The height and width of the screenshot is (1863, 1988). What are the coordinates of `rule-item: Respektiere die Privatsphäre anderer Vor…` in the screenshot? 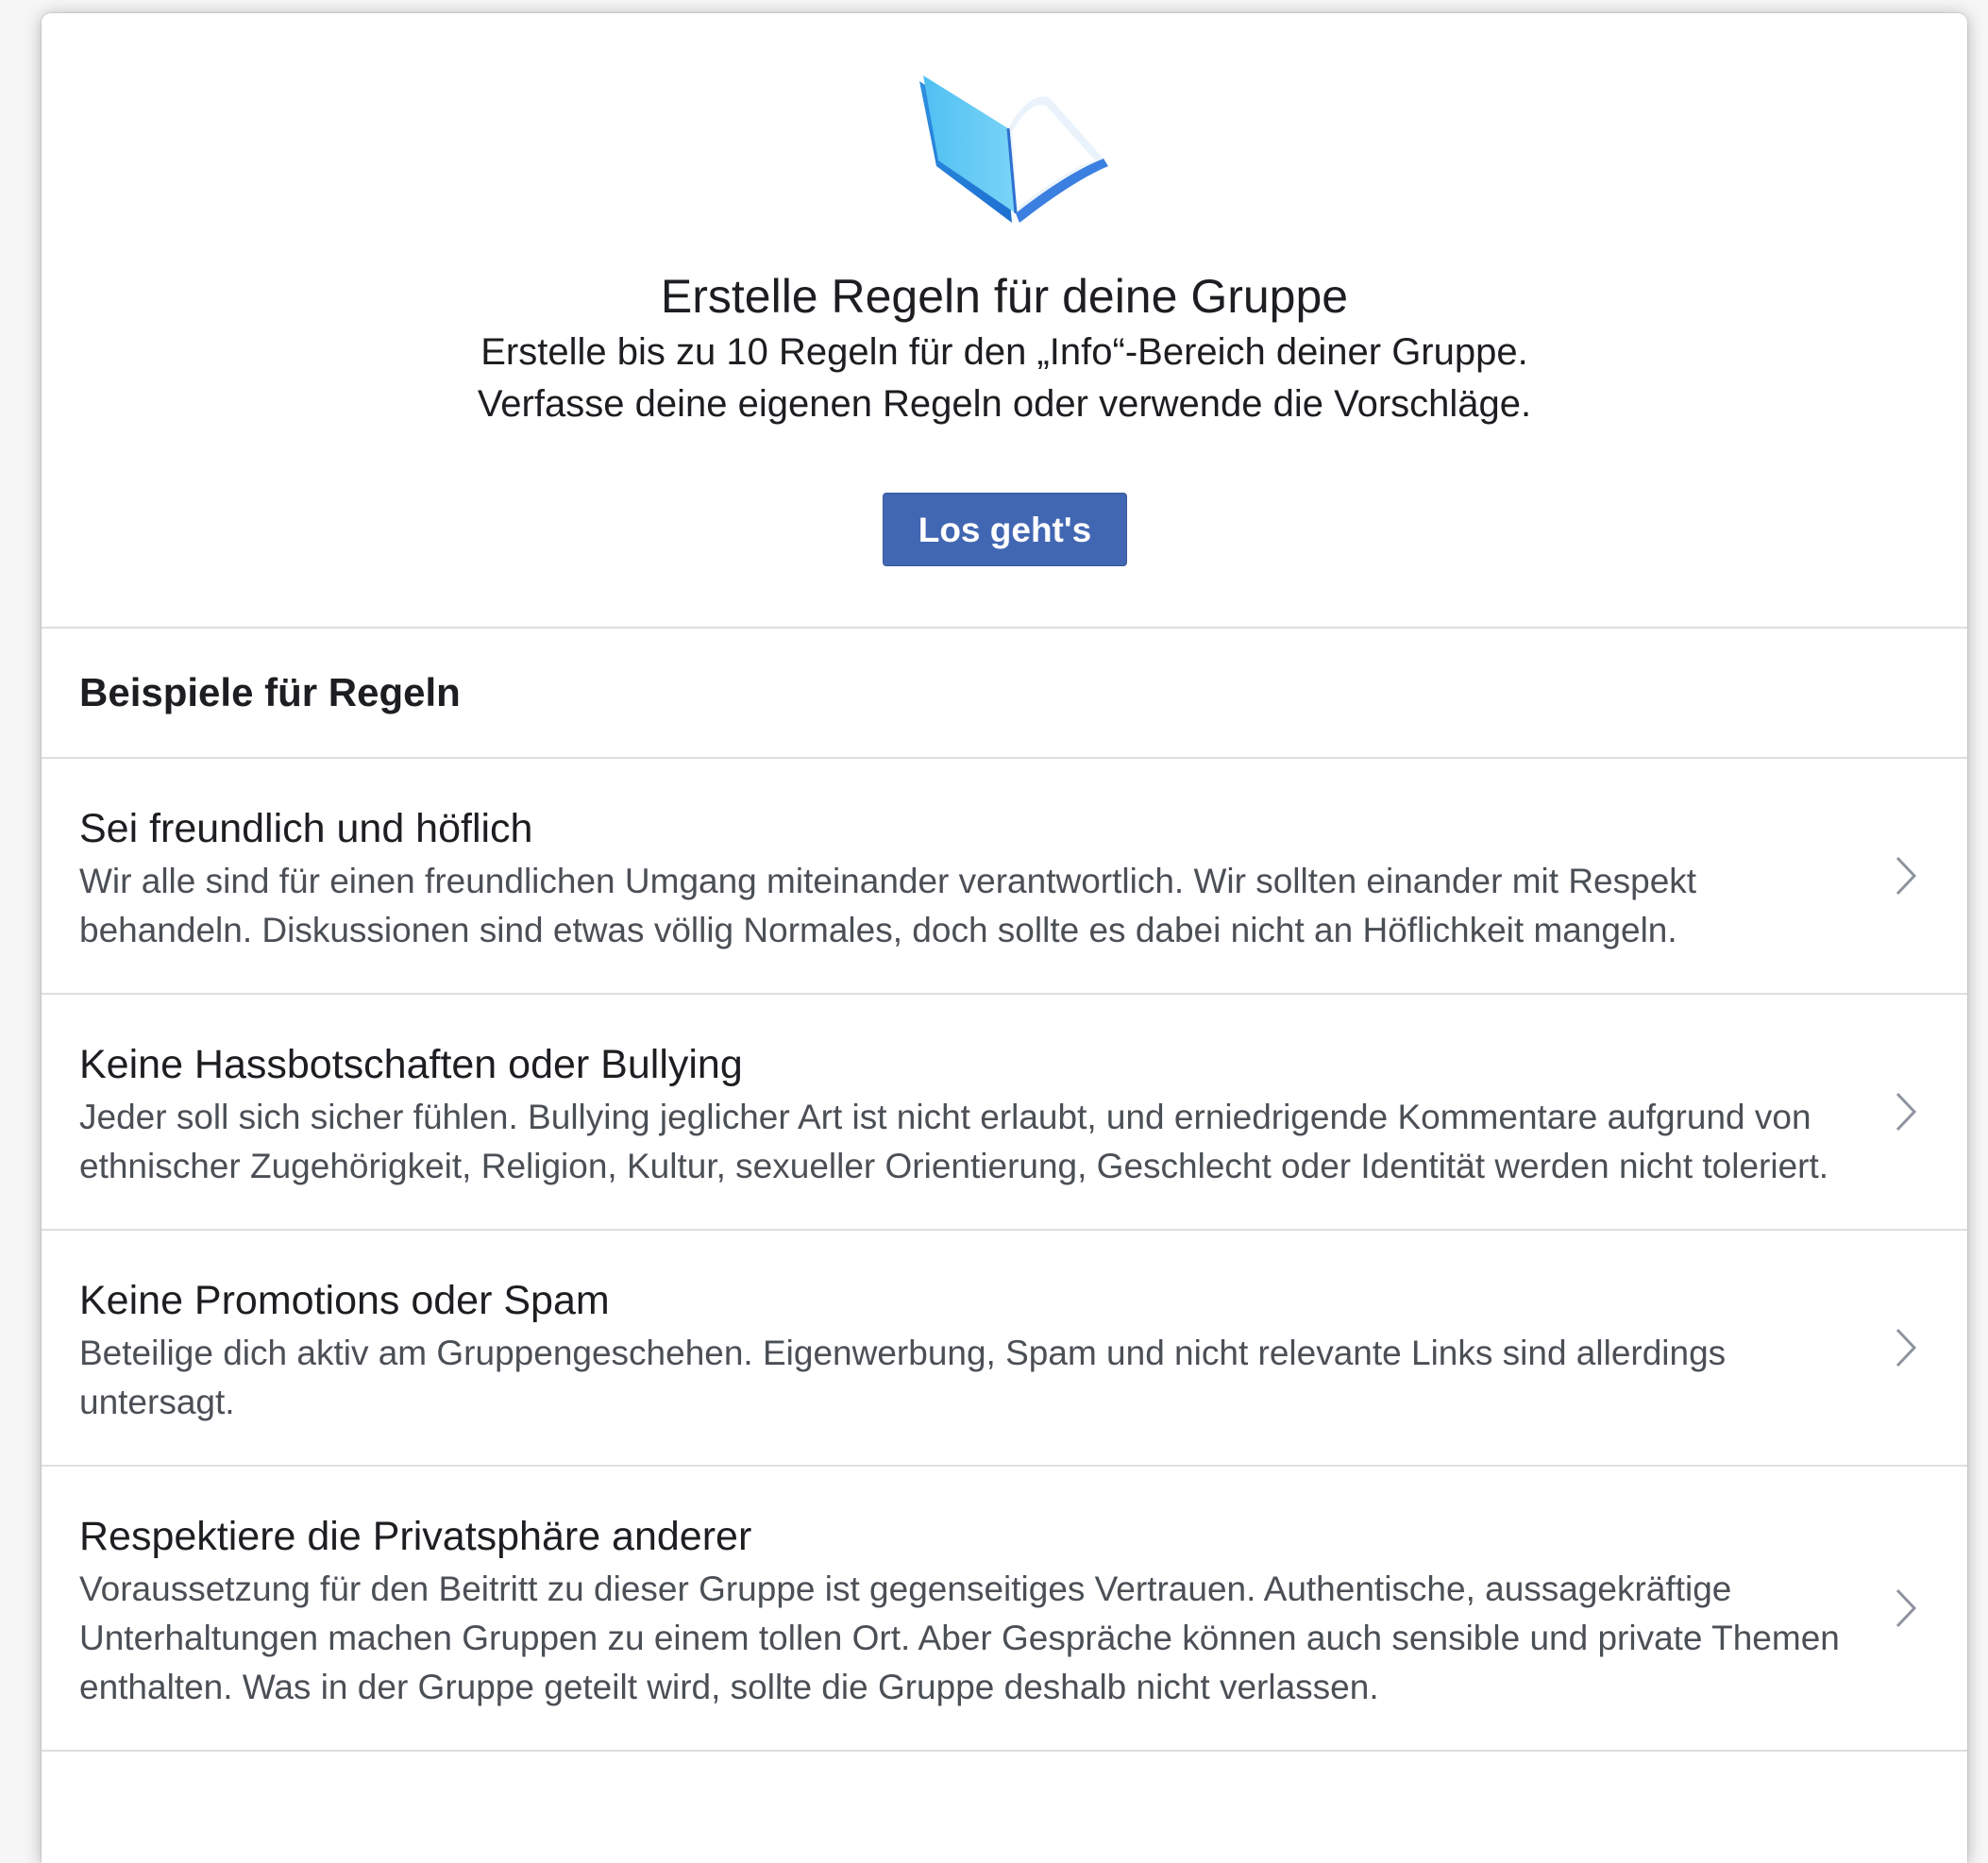 It's located at (1004, 1610).